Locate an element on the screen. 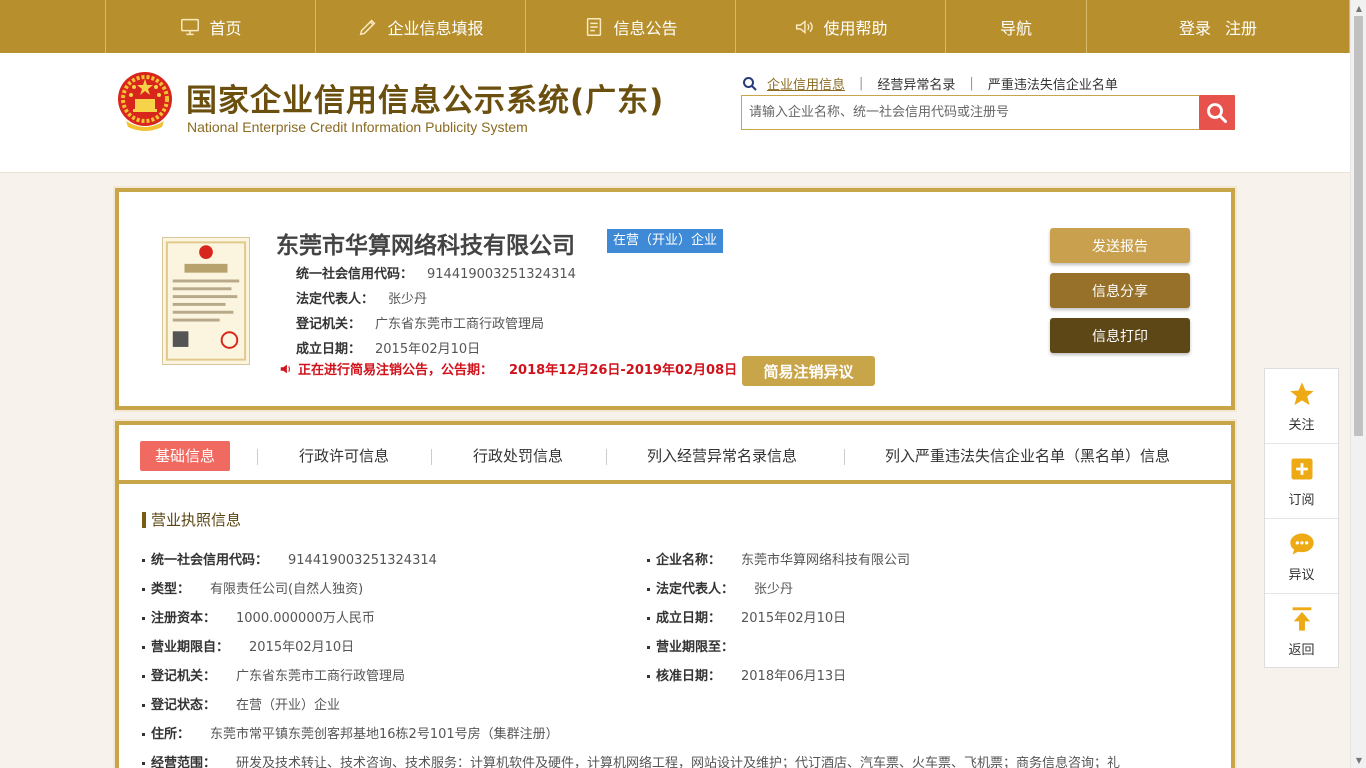 This screenshot has width=1366, height=768. scroll-thumb is located at coordinates (1358, 226).